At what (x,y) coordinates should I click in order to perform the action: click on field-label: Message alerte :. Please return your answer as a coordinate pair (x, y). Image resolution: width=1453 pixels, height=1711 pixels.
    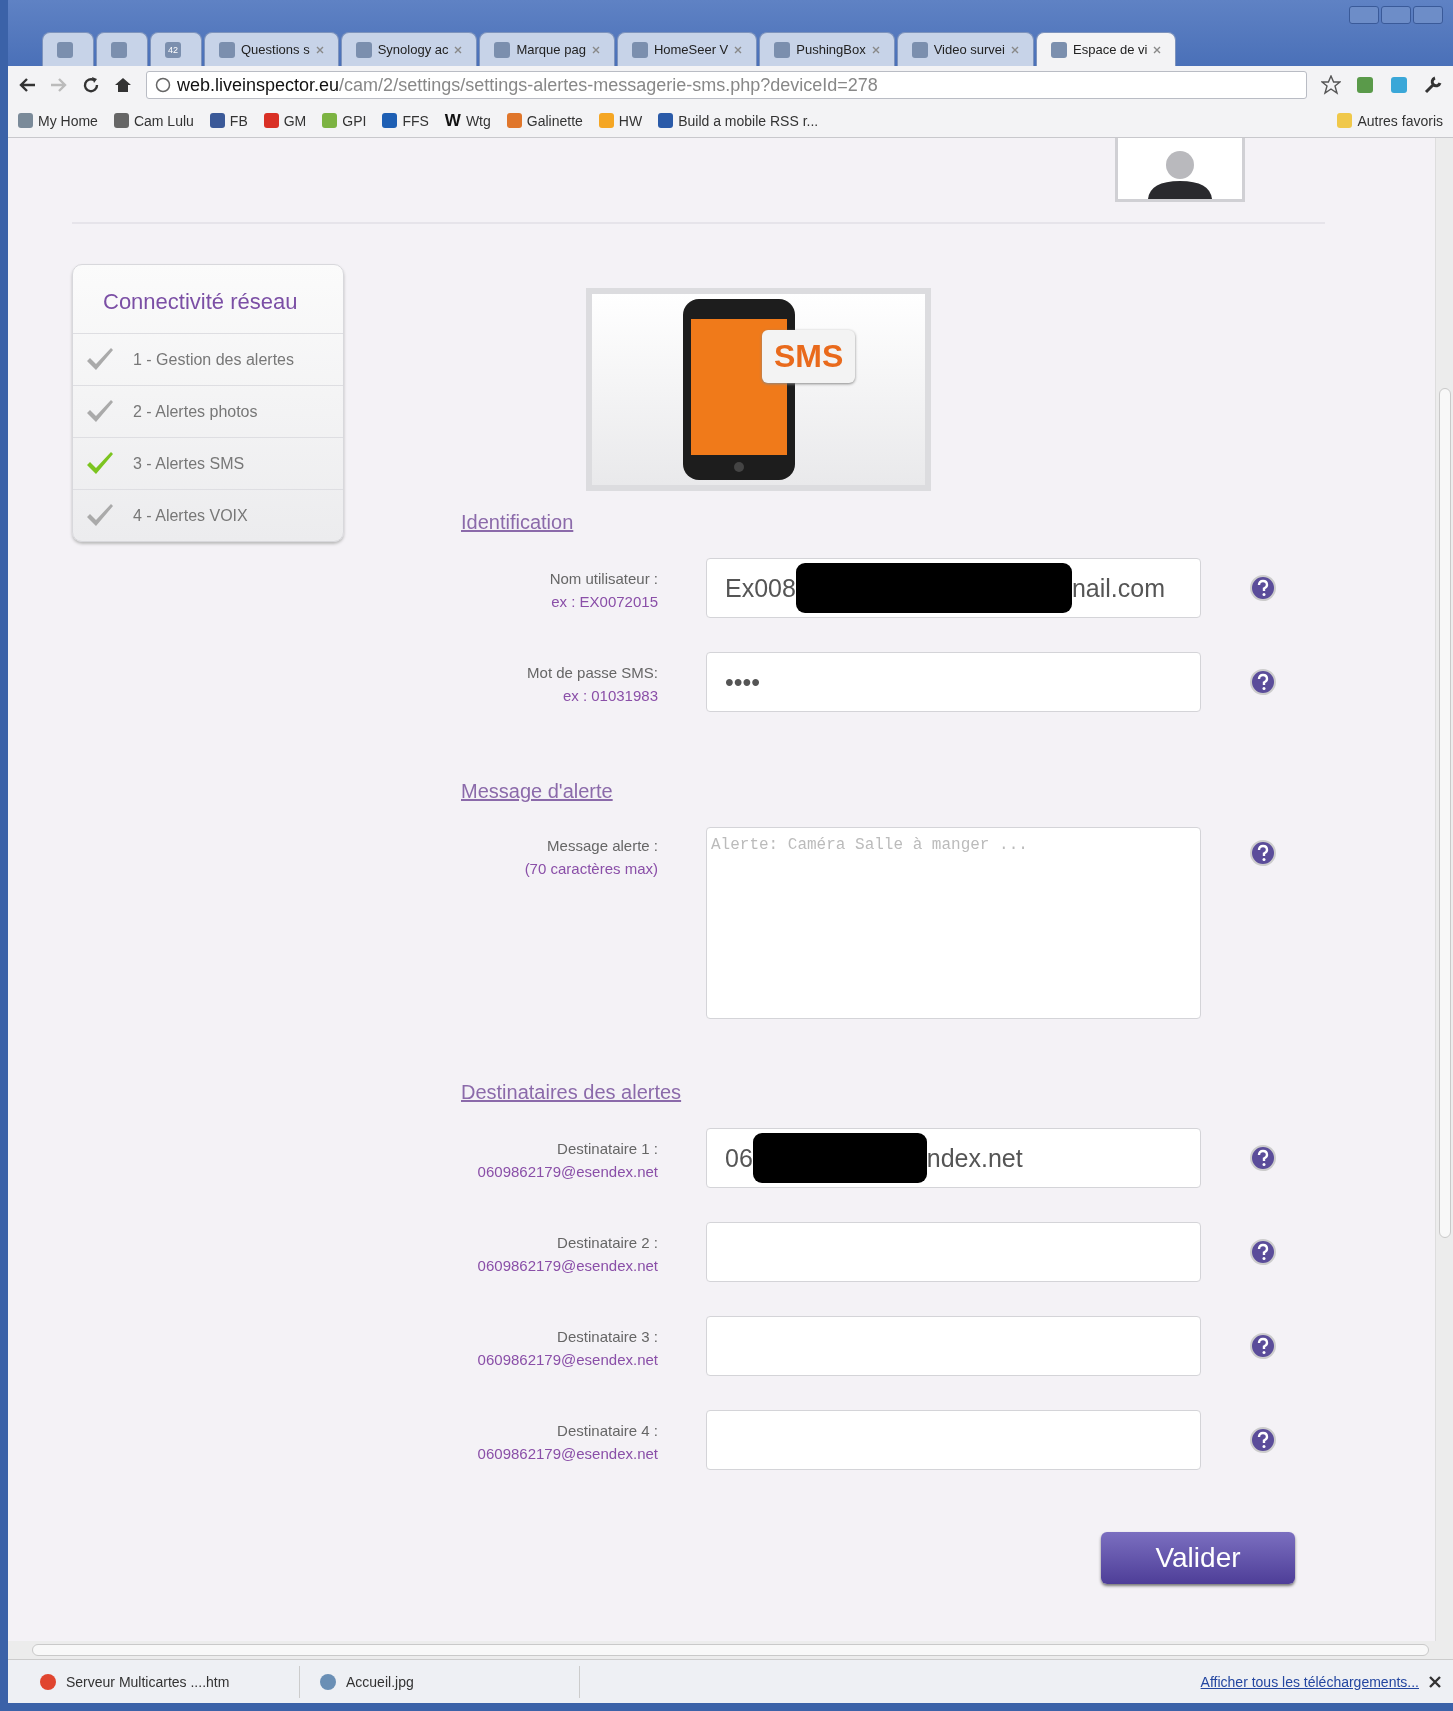
    Looking at the image, I should click on (602, 845).